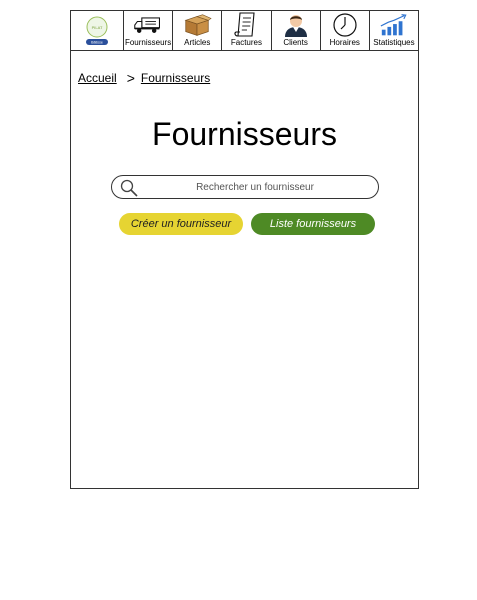 The height and width of the screenshot is (600, 477). What do you see at coordinates (197, 25) in the screenshot?
I see `box-icon` at bounding box center [197, 25].